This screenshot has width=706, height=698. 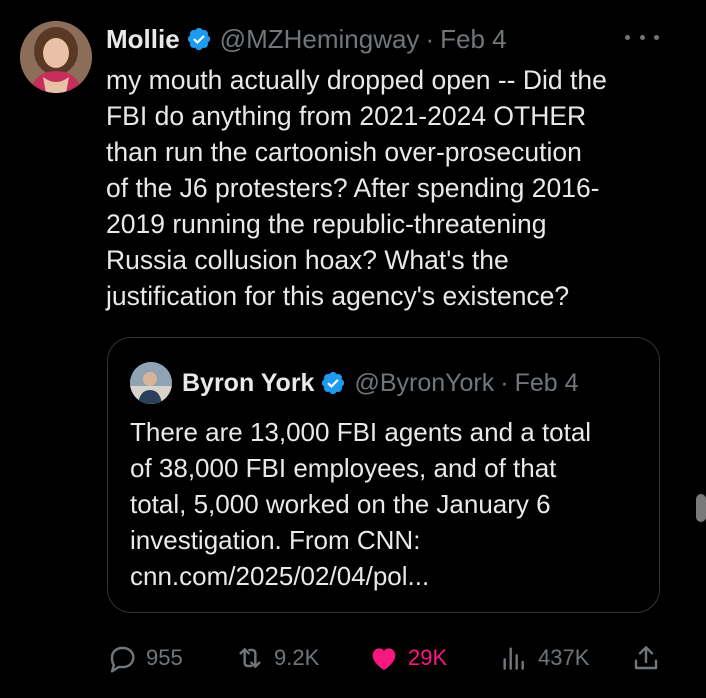 I want to click on action-bar: 955 9.2K 29K 437K, so click(x=386, y=658).